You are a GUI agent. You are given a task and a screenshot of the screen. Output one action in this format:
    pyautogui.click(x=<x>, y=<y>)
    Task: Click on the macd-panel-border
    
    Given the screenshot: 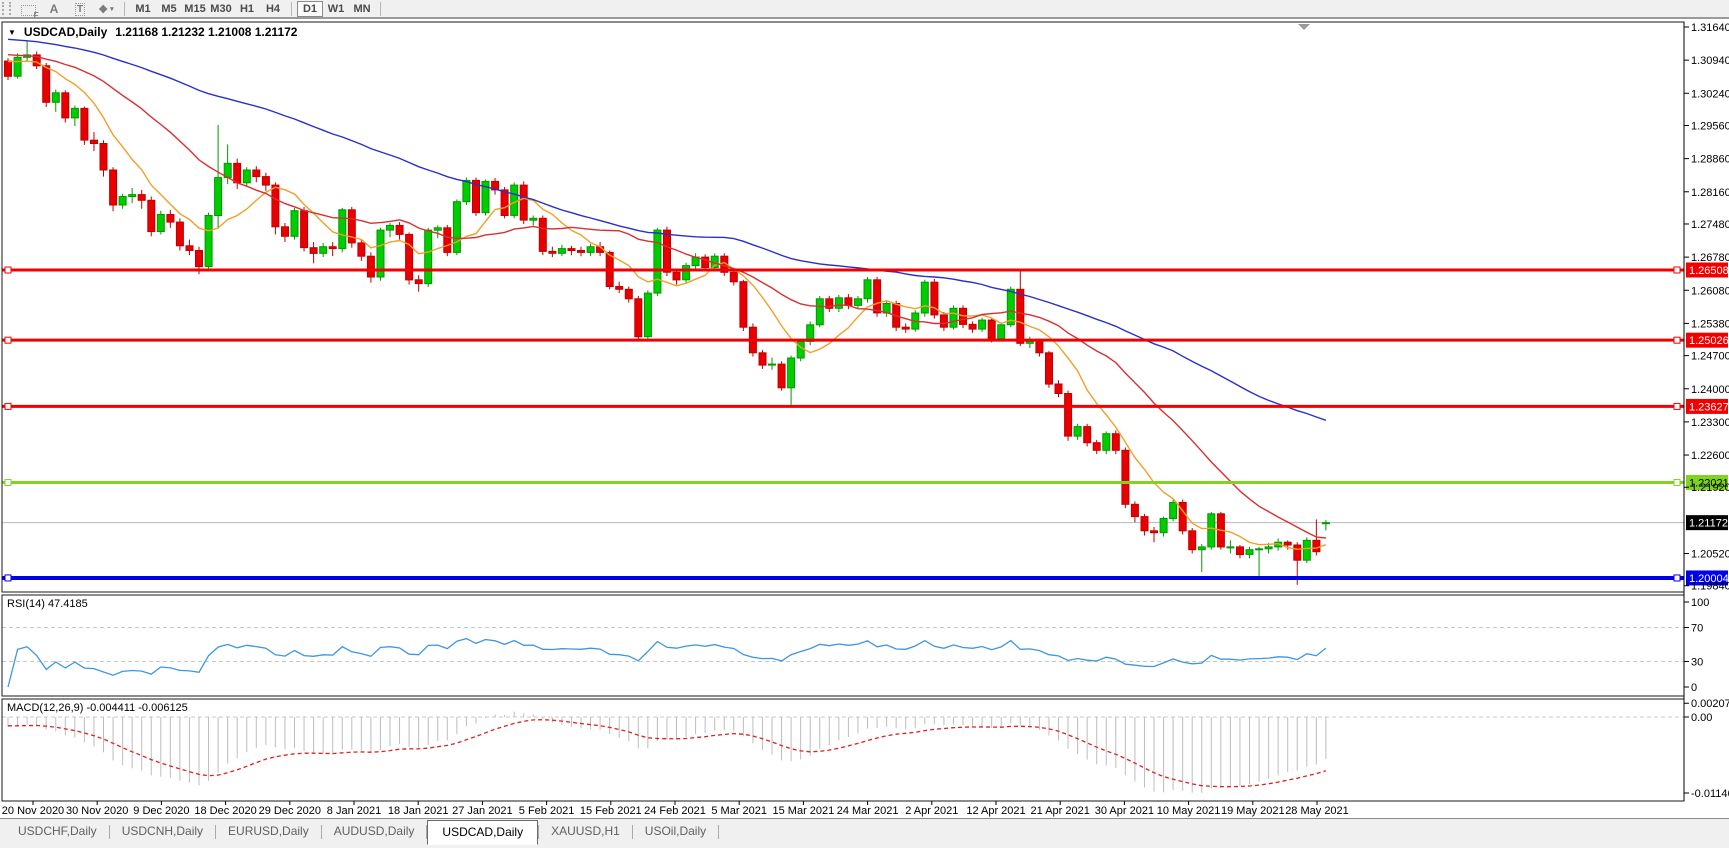 What is the action you would take?
    pyautogui.click(x=843, y=750)
    